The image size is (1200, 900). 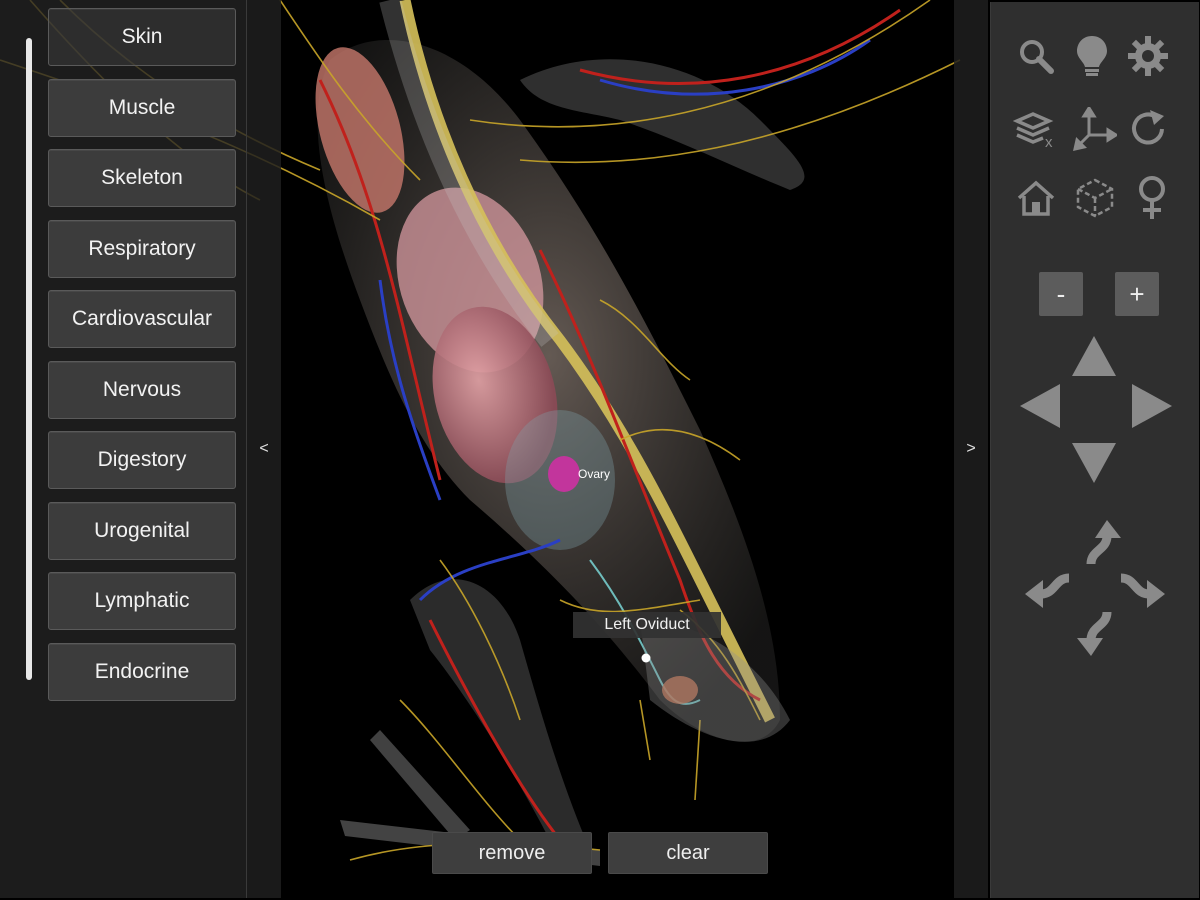 What do you see at coordinates (142, 601) in the screenshot?
I see `system-button-lymphatic: Lymphatic` at bounding box center [142, 601].